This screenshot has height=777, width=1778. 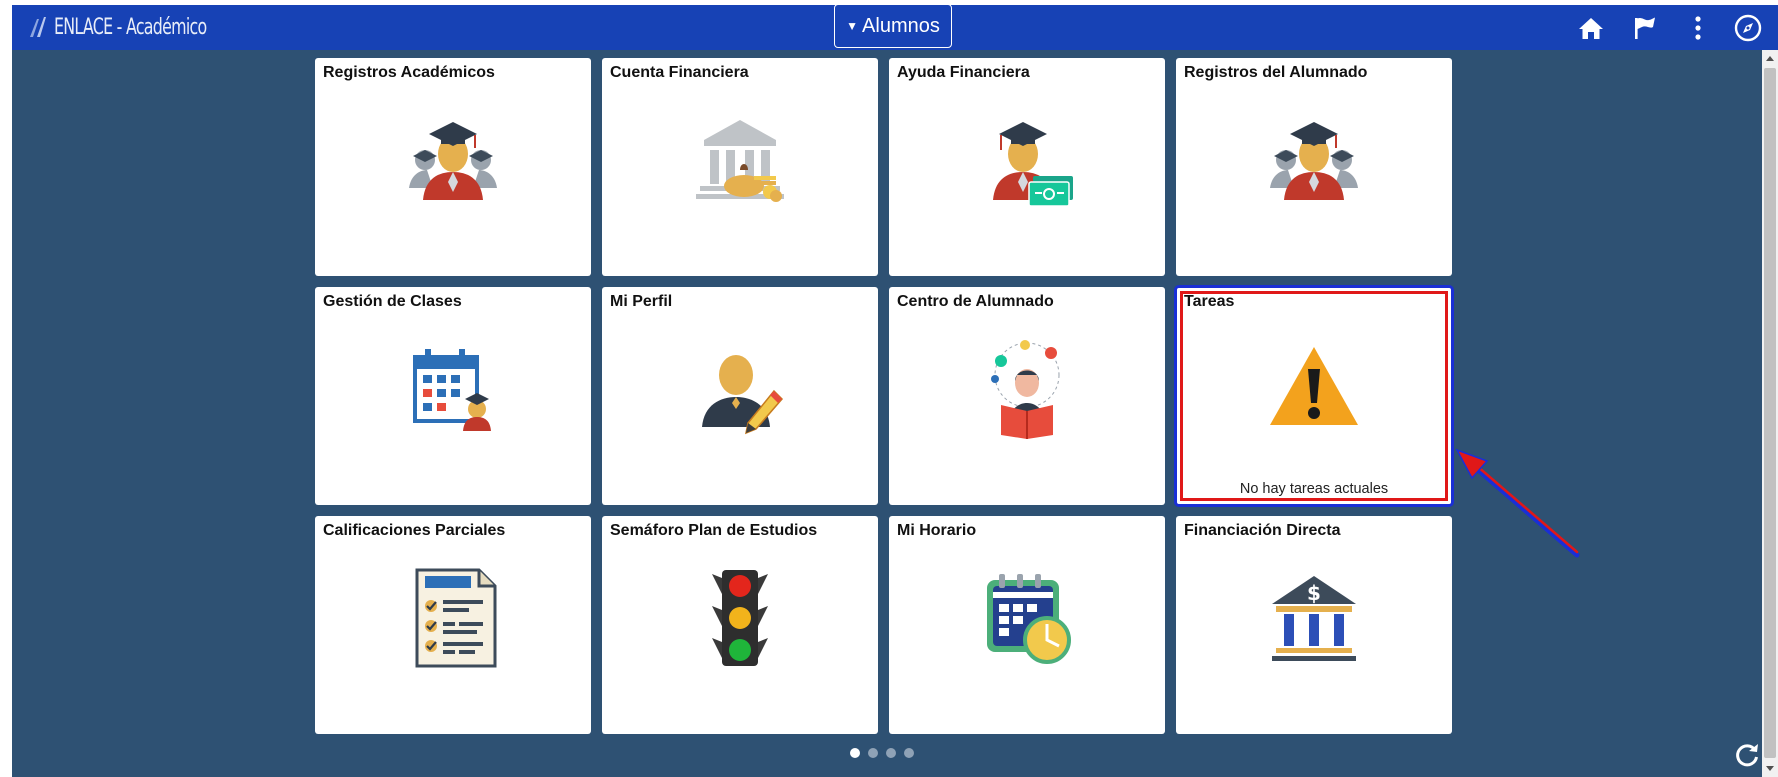 What do you see at coordinates (38, 27) in the screenshot?
I see `logo-mark-icon` at bounding box center [38, 27].